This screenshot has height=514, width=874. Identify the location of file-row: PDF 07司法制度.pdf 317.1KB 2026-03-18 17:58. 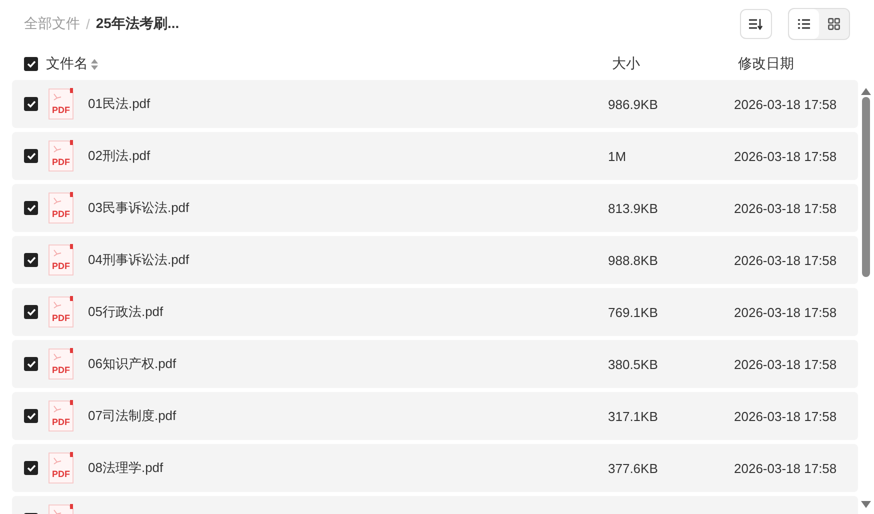
(435, 416).